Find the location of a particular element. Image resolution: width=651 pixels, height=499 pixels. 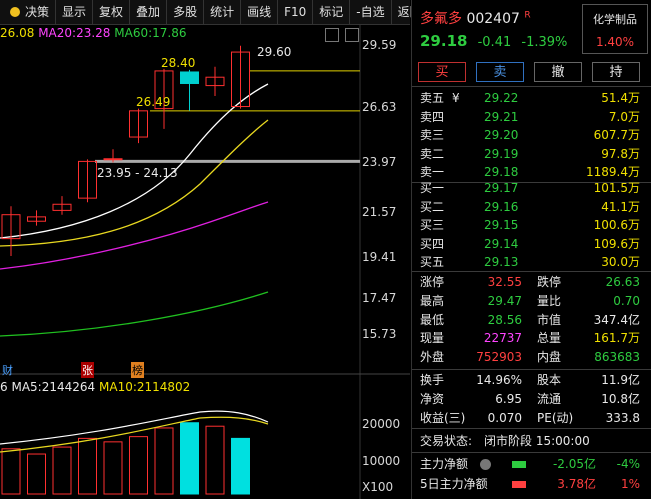

limit-up-marker: 张 is located at coordinates (87, 370).